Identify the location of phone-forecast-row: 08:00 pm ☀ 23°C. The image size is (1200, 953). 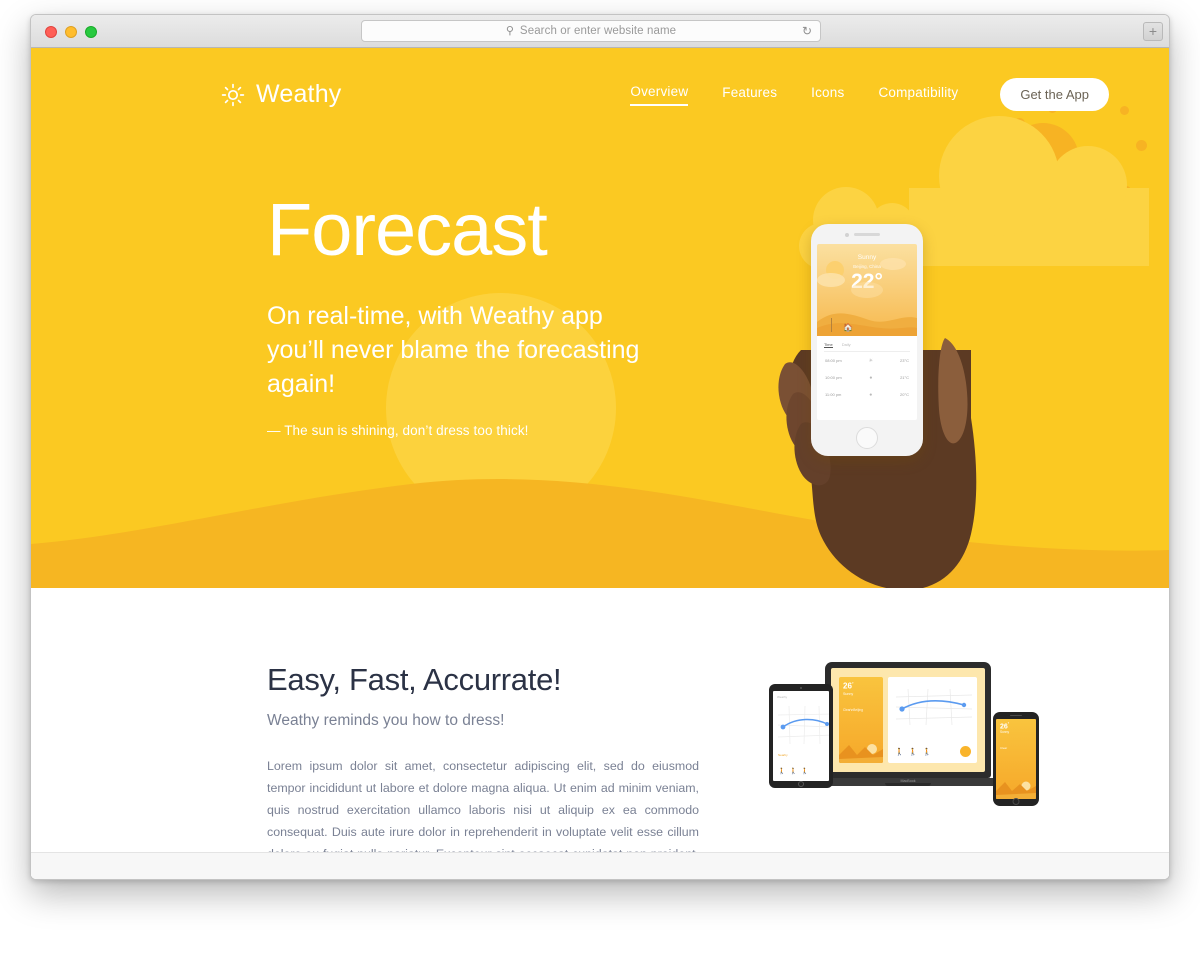
(867, 360).